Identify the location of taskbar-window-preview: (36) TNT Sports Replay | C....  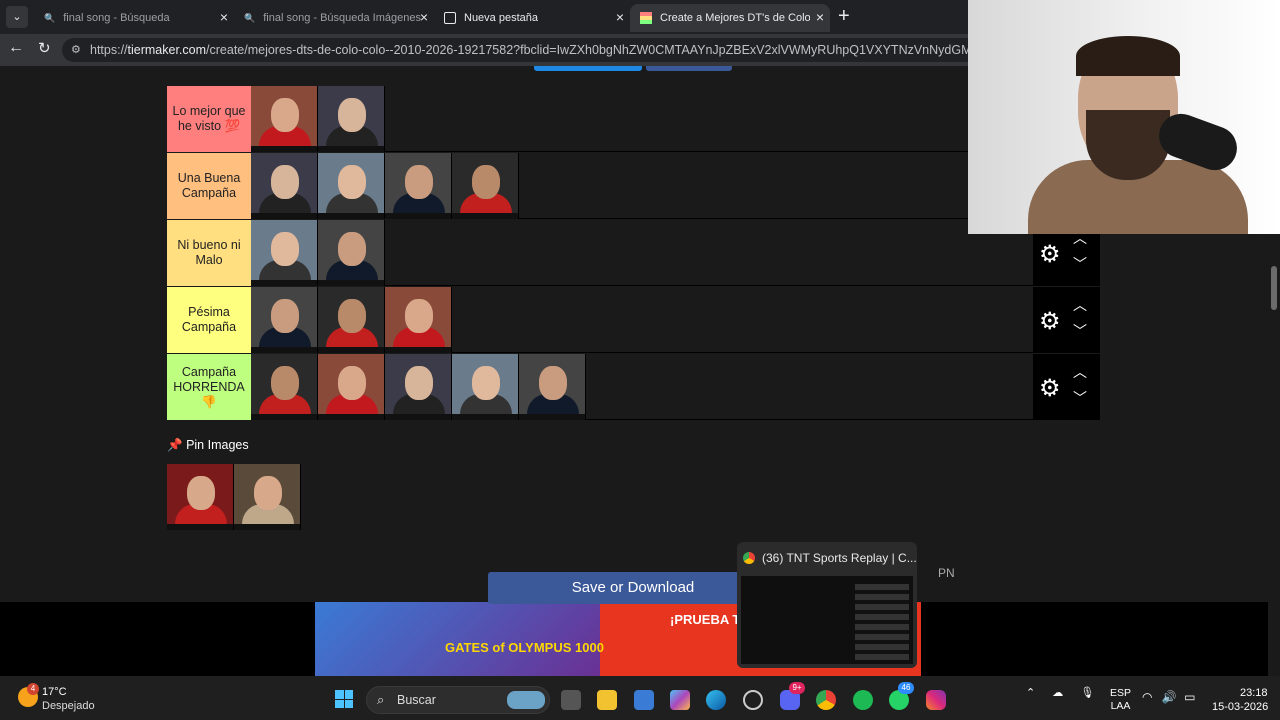
(827, 605).